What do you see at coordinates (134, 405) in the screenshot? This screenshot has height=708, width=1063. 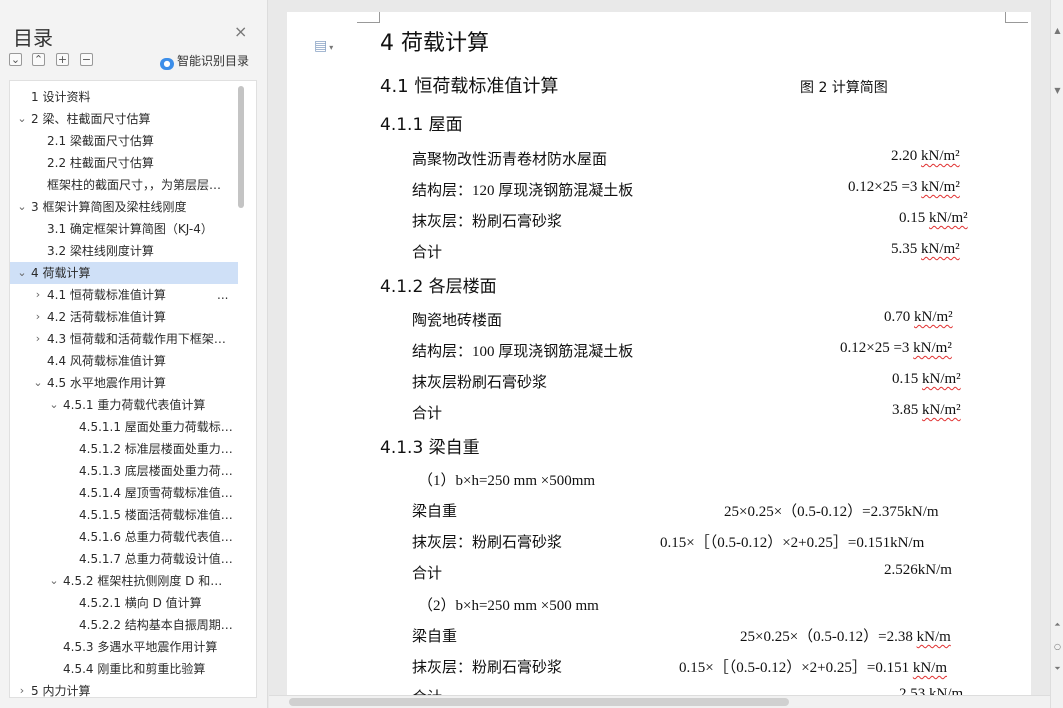 I see `outline-item-label: 4.5.1 重力荷载代表值计算` at bounding box center [134, 405].